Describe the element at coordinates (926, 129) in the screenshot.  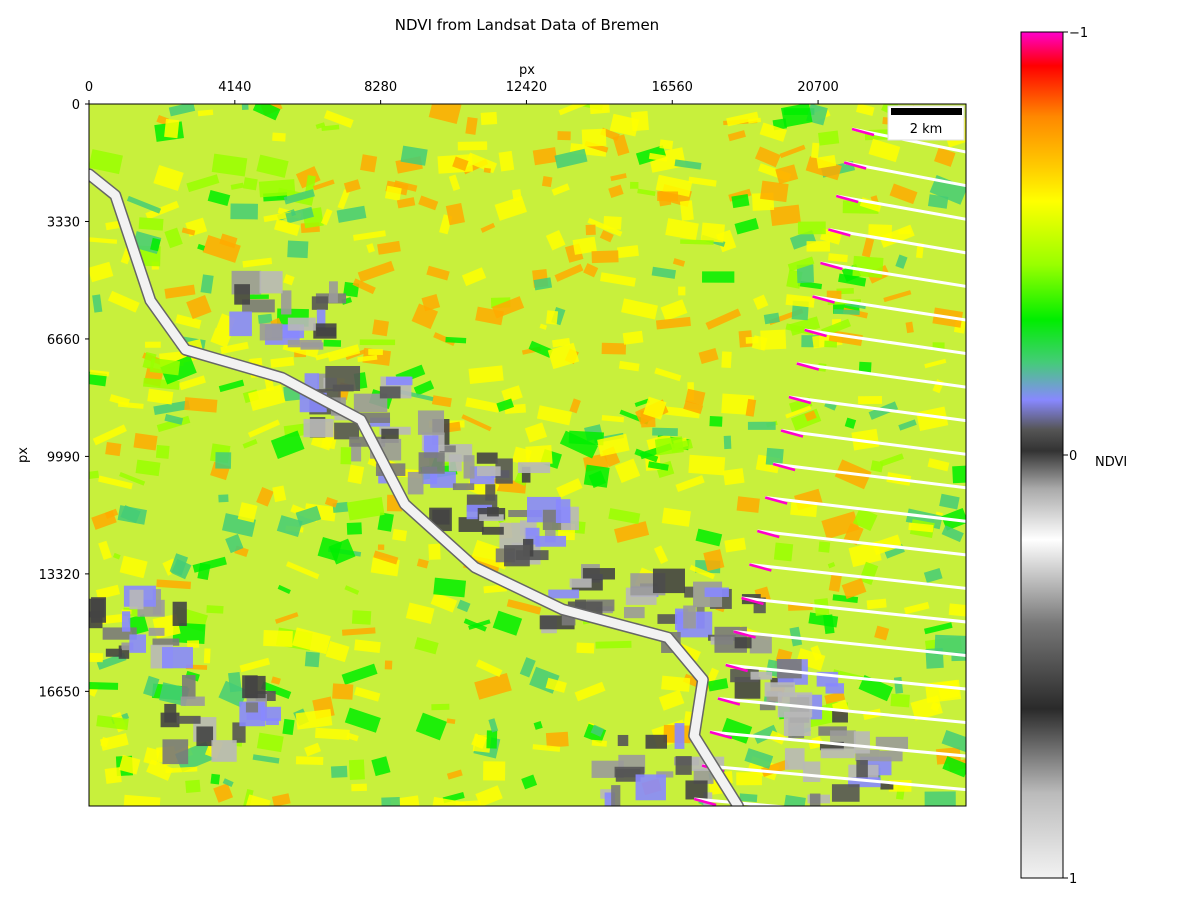
I see `scale-bar-label: 2 km` at that location.